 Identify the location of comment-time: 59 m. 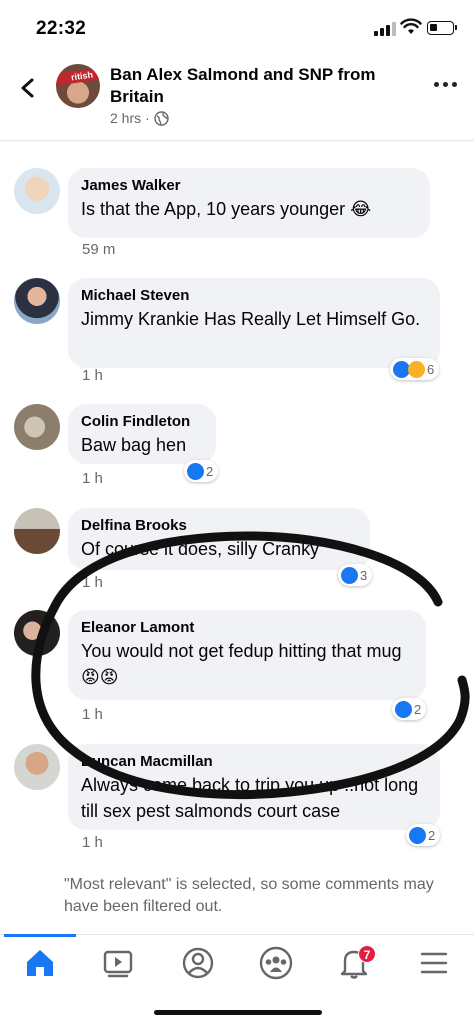
(98, 249).